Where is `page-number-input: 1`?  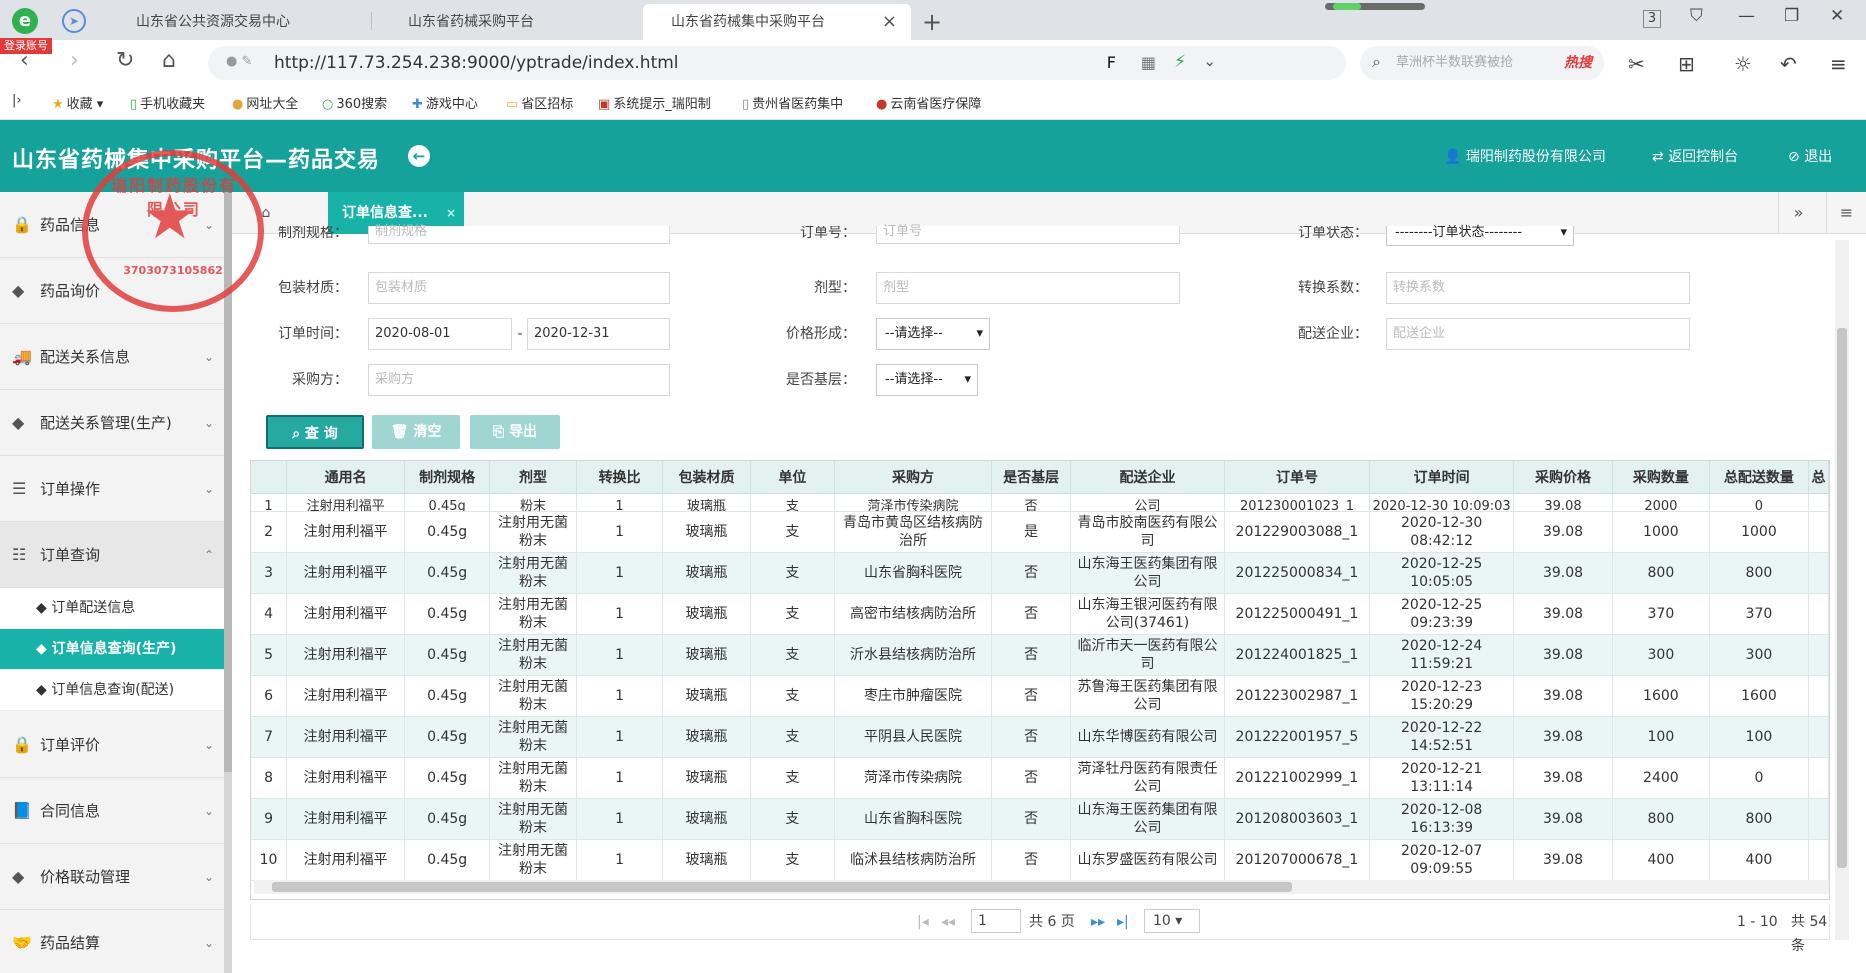 page-number-input: 1 is located at coordinates (996, 921).